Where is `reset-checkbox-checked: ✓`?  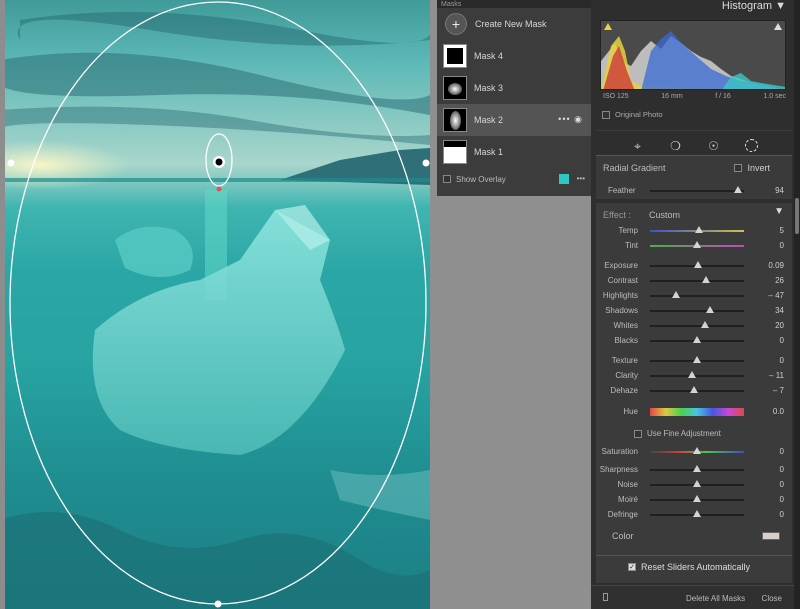
reset-checkbox-checked: ✓ is located at coordinates (632, 566).